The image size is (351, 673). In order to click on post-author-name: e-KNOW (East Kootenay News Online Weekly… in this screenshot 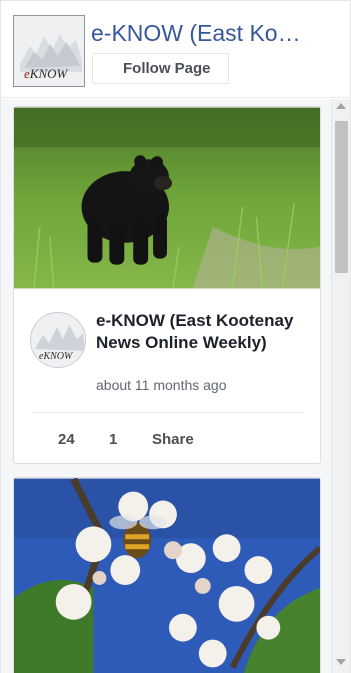, I will do `click(201, 332)`.